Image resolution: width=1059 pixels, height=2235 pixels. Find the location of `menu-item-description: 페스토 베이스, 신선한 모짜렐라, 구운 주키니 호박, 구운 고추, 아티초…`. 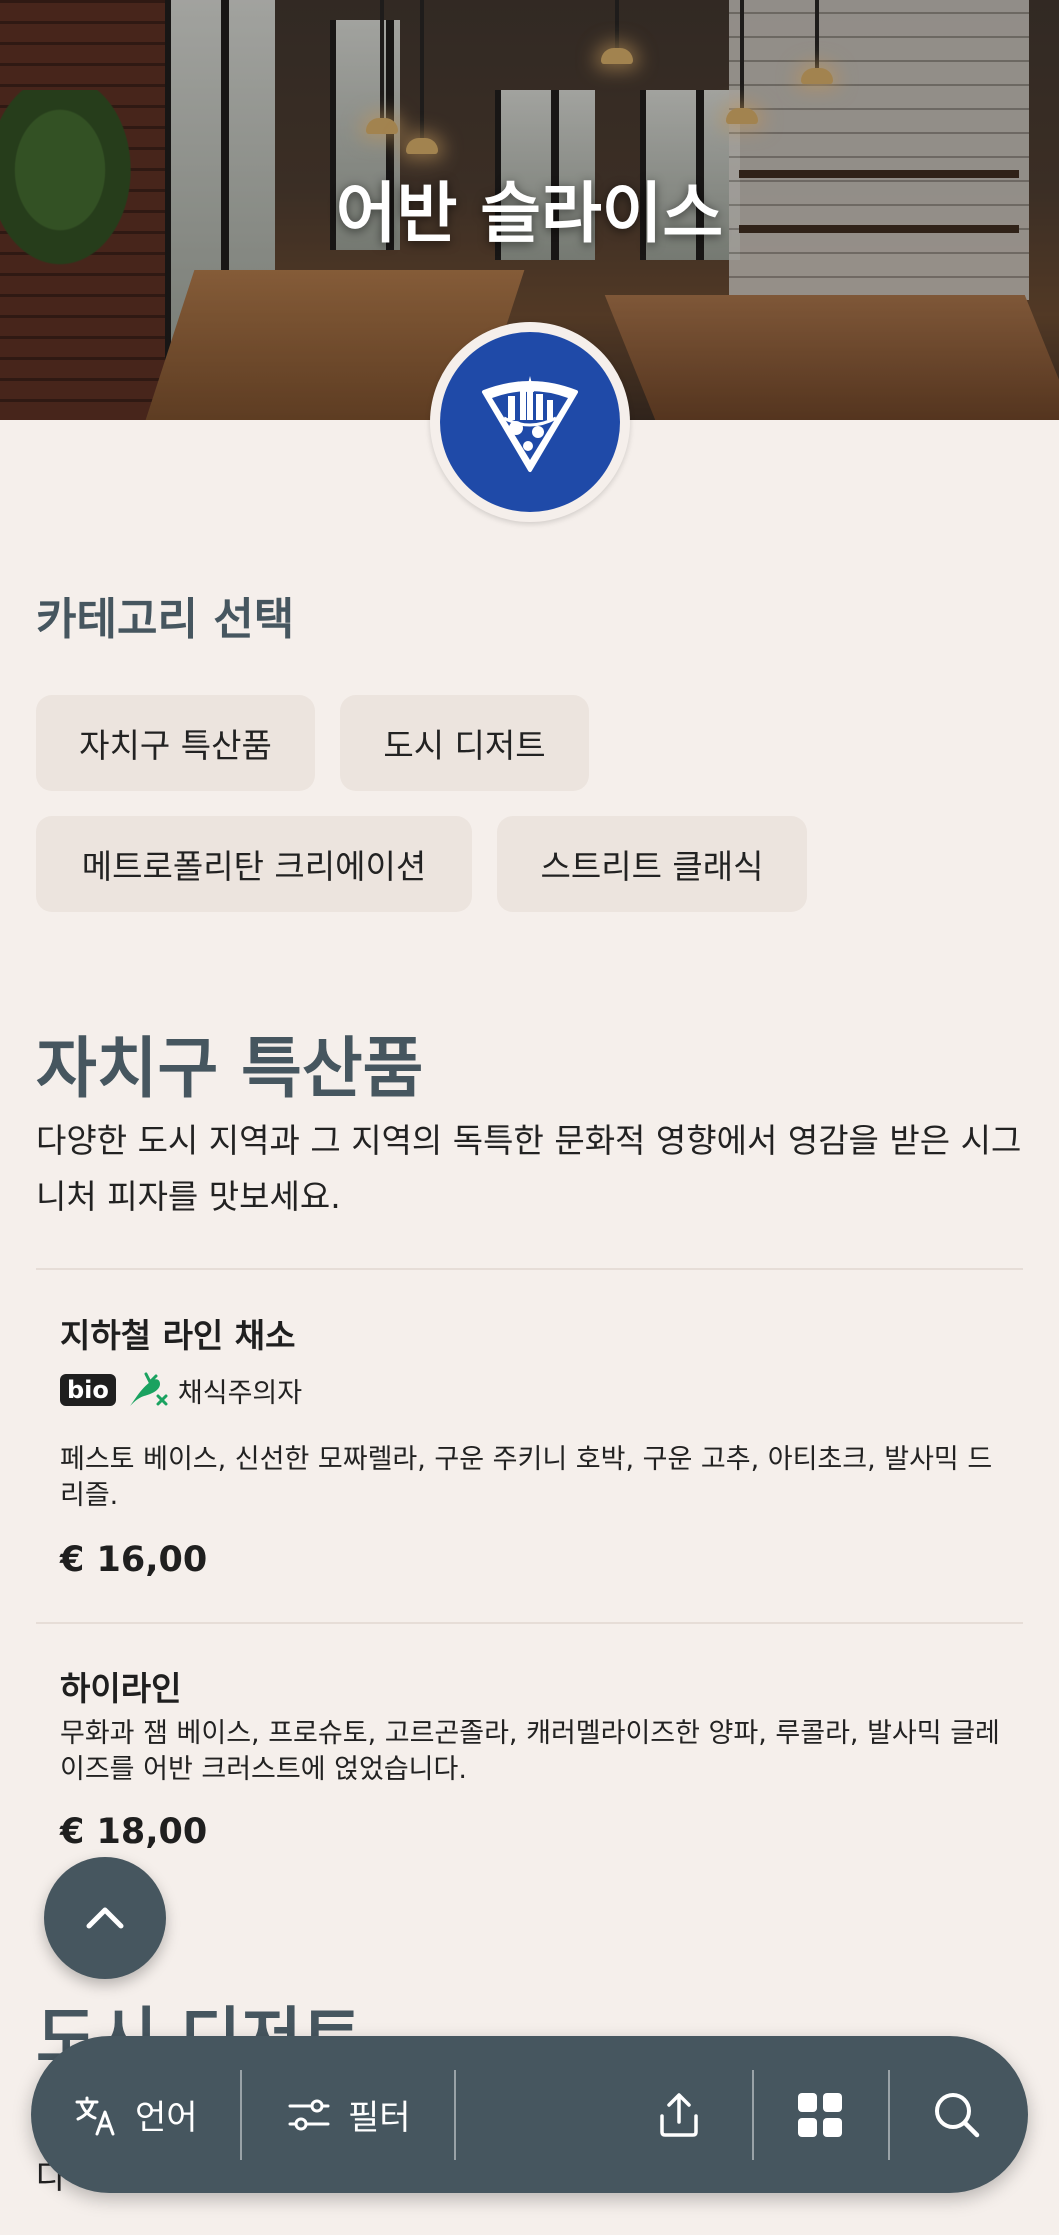

menu-item-description: 페스토 베이스, 신선한 모짜렐라, 구운 주키니 호박, 구운 고추, 아티초… is located at coordinates (526, 1477).